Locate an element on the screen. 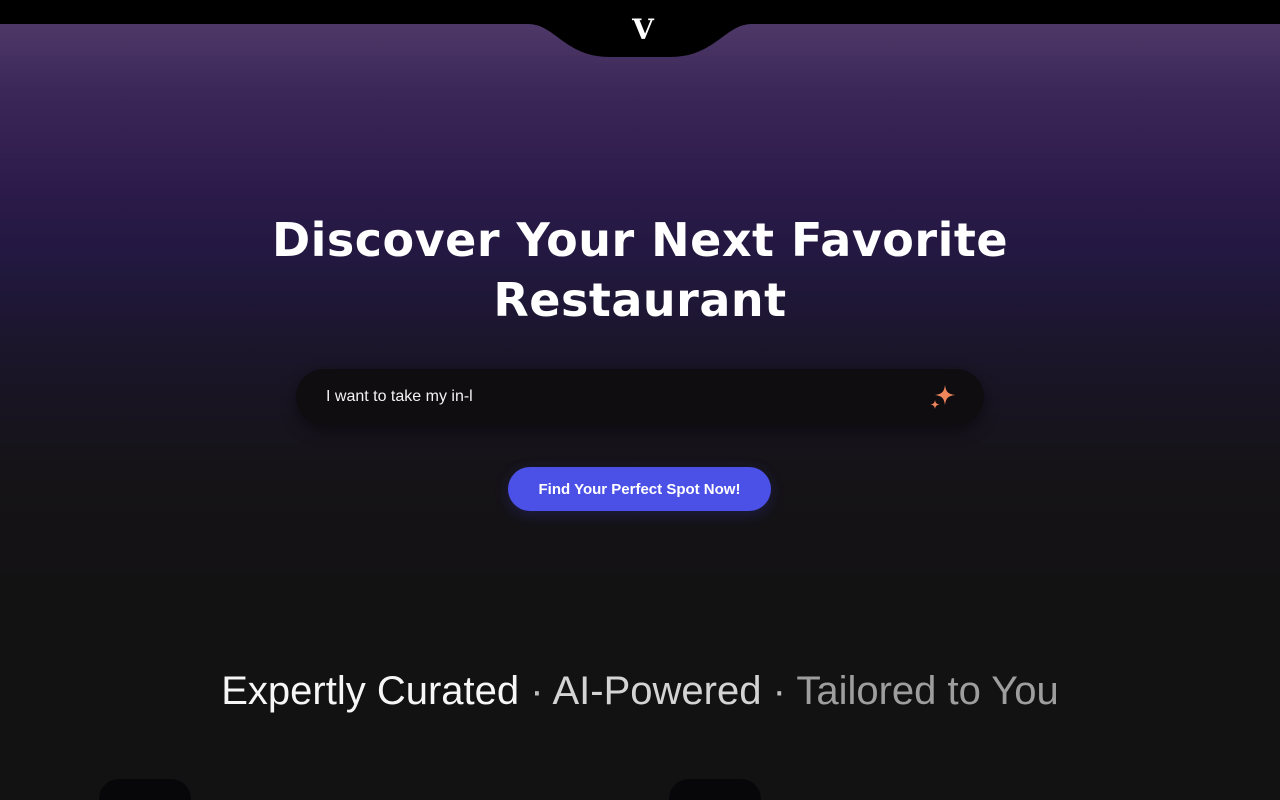 This screenshot has height=800, width=1280. logo-link: V is located at coordinates (640, 29).